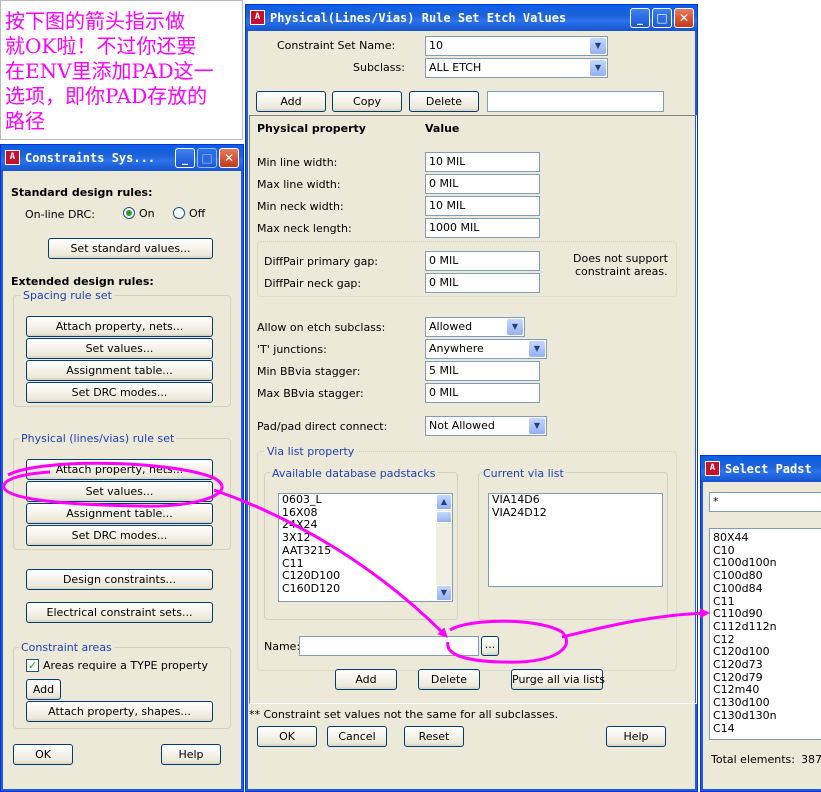  Describe the element at coordinates (765, 716) in the screenshot. I see `list-item: C130d130n` at that location.